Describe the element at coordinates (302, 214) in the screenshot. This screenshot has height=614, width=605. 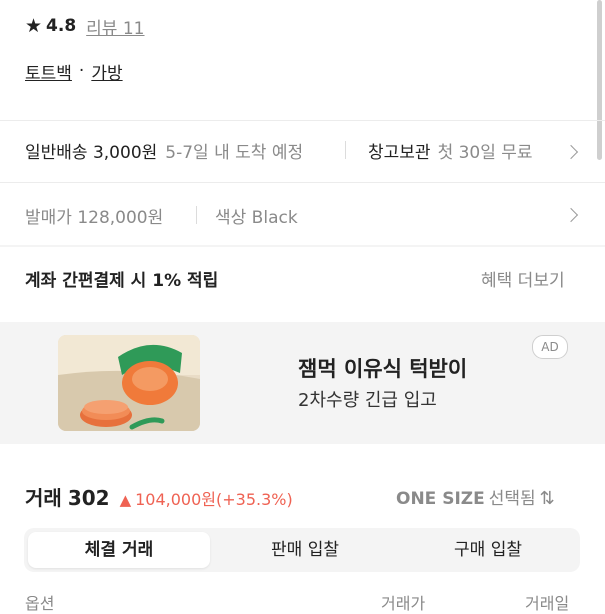
I see `product-info-row: 발매가 128,000원 색상 Black` at that location.